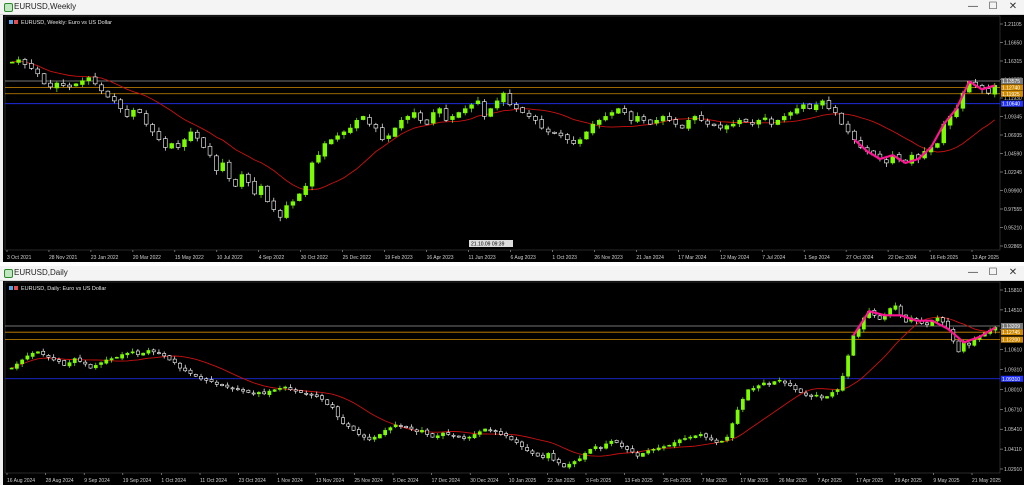 The height and width of the screenshot is (485, 1024). I want to click on date-tick-label: 10 Jul 2022, so click(230, 258).